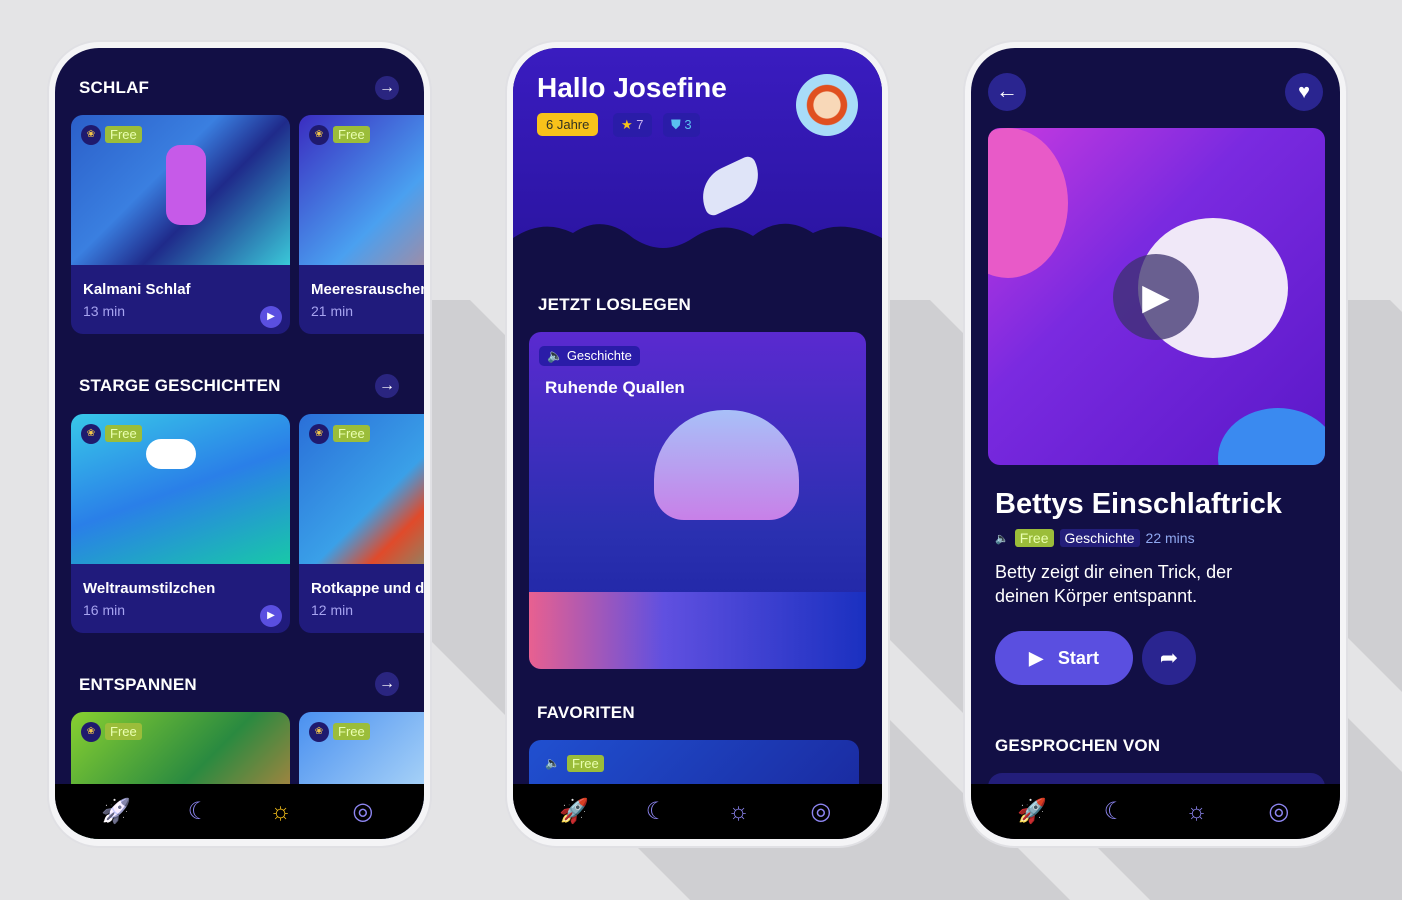 This screenshot has width=1402, height=900. Describe the element at coordinates (1078, 745) in the screenshot. I see `section-title: GESPROCHEN VON` at that location.